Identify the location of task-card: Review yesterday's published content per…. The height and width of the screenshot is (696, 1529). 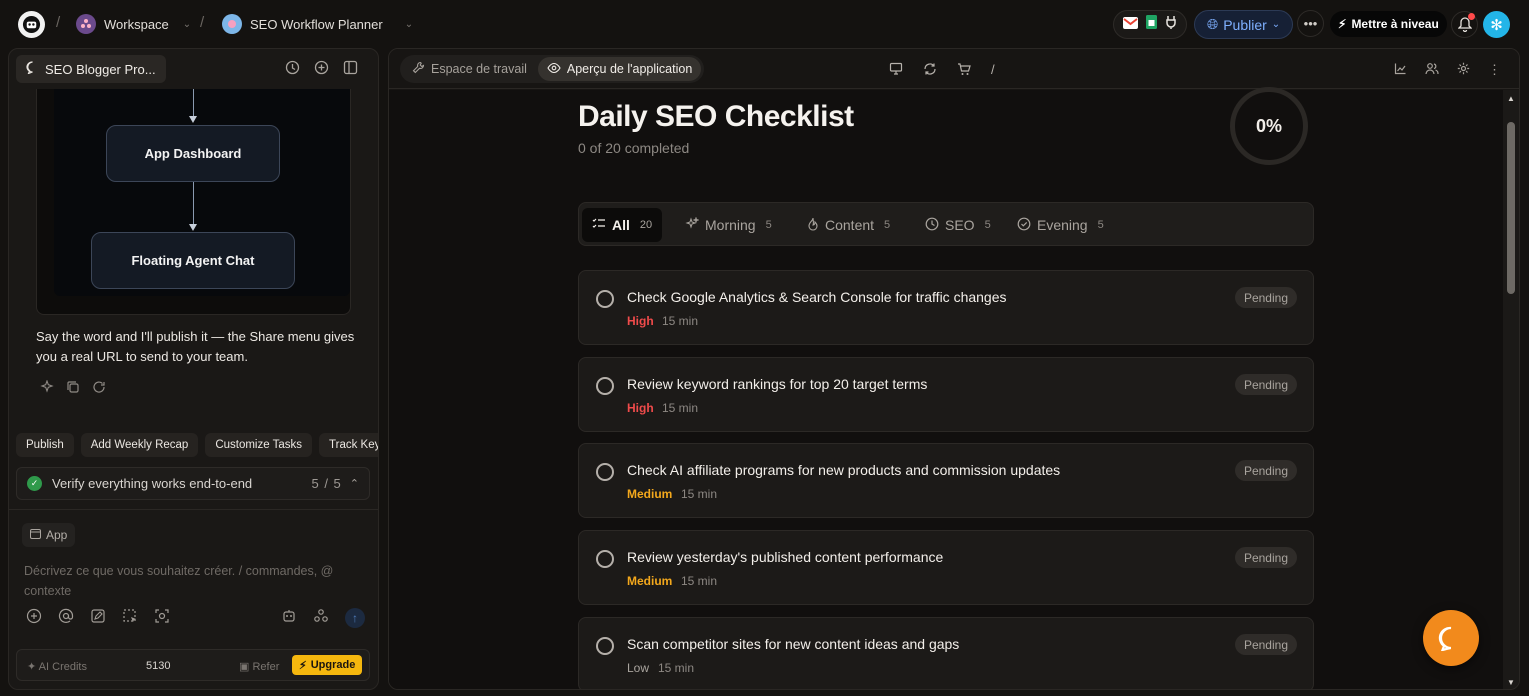
(946, 567).